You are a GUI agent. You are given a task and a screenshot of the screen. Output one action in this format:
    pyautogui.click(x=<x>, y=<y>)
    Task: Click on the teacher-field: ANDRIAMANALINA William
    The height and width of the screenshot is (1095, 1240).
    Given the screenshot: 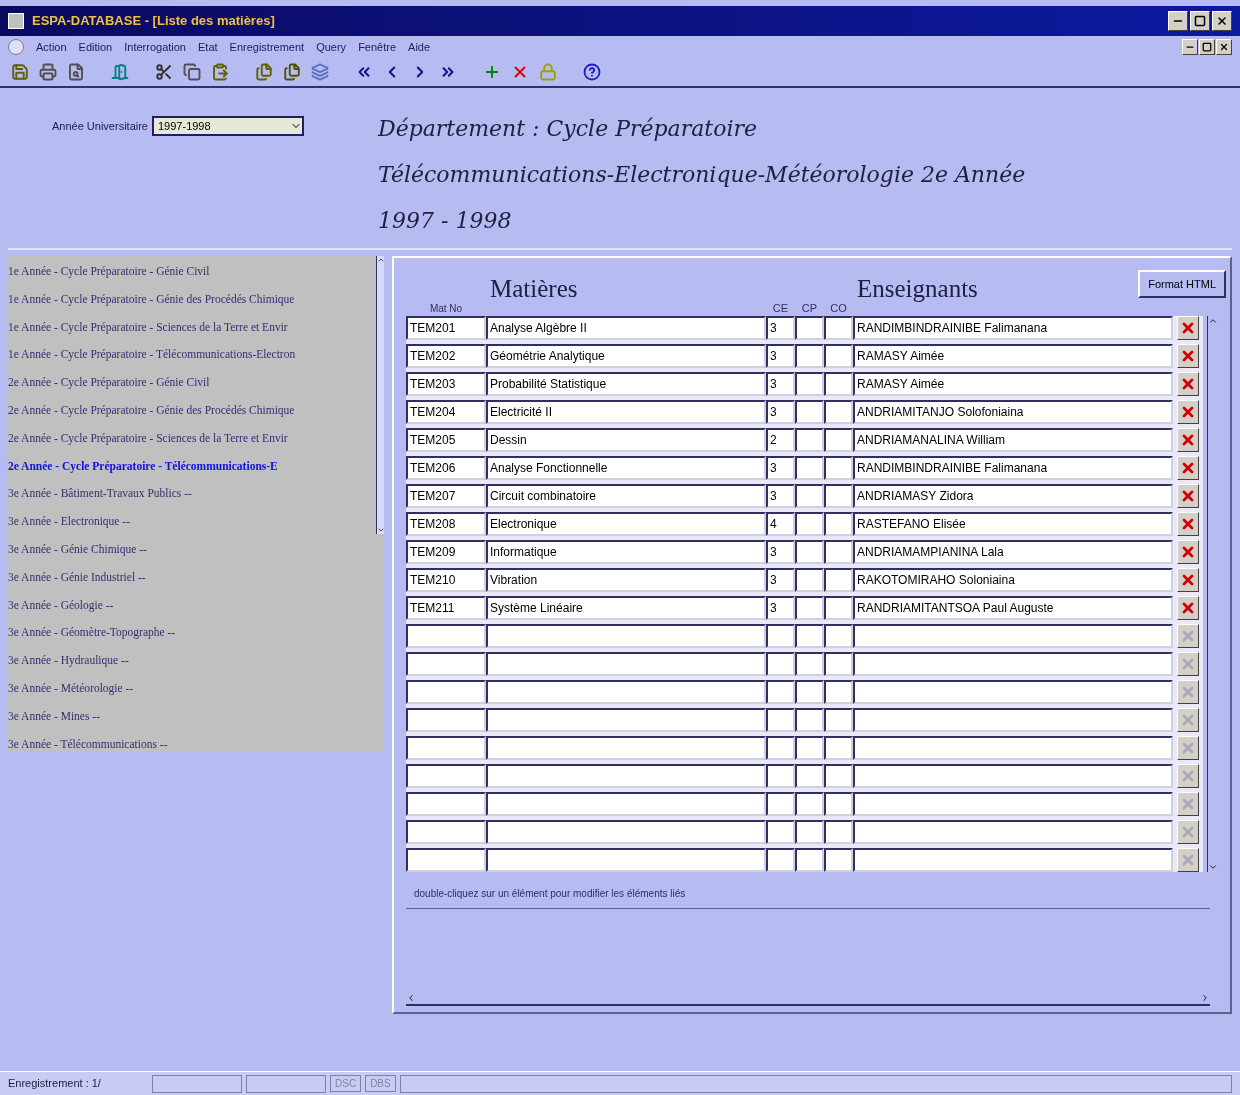 What is the action you would take?
    pyautogui.click(x=1013, y=440)
    